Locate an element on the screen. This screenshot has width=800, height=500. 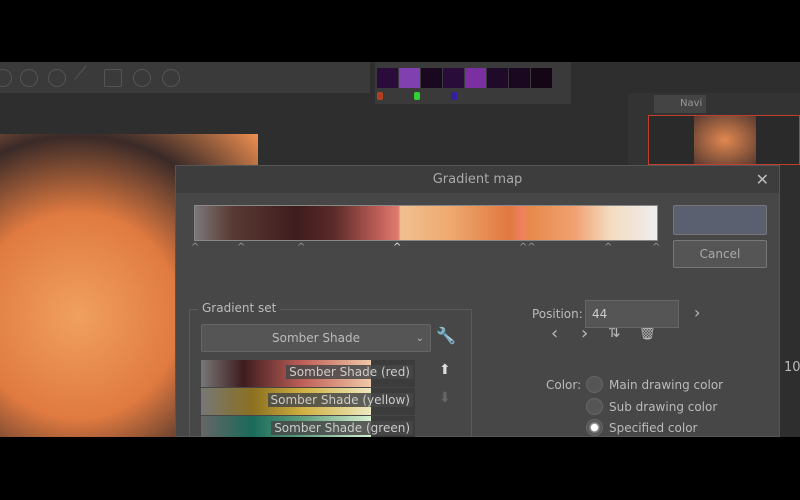
zoom-out-icon is located at coordinates (57, 78).